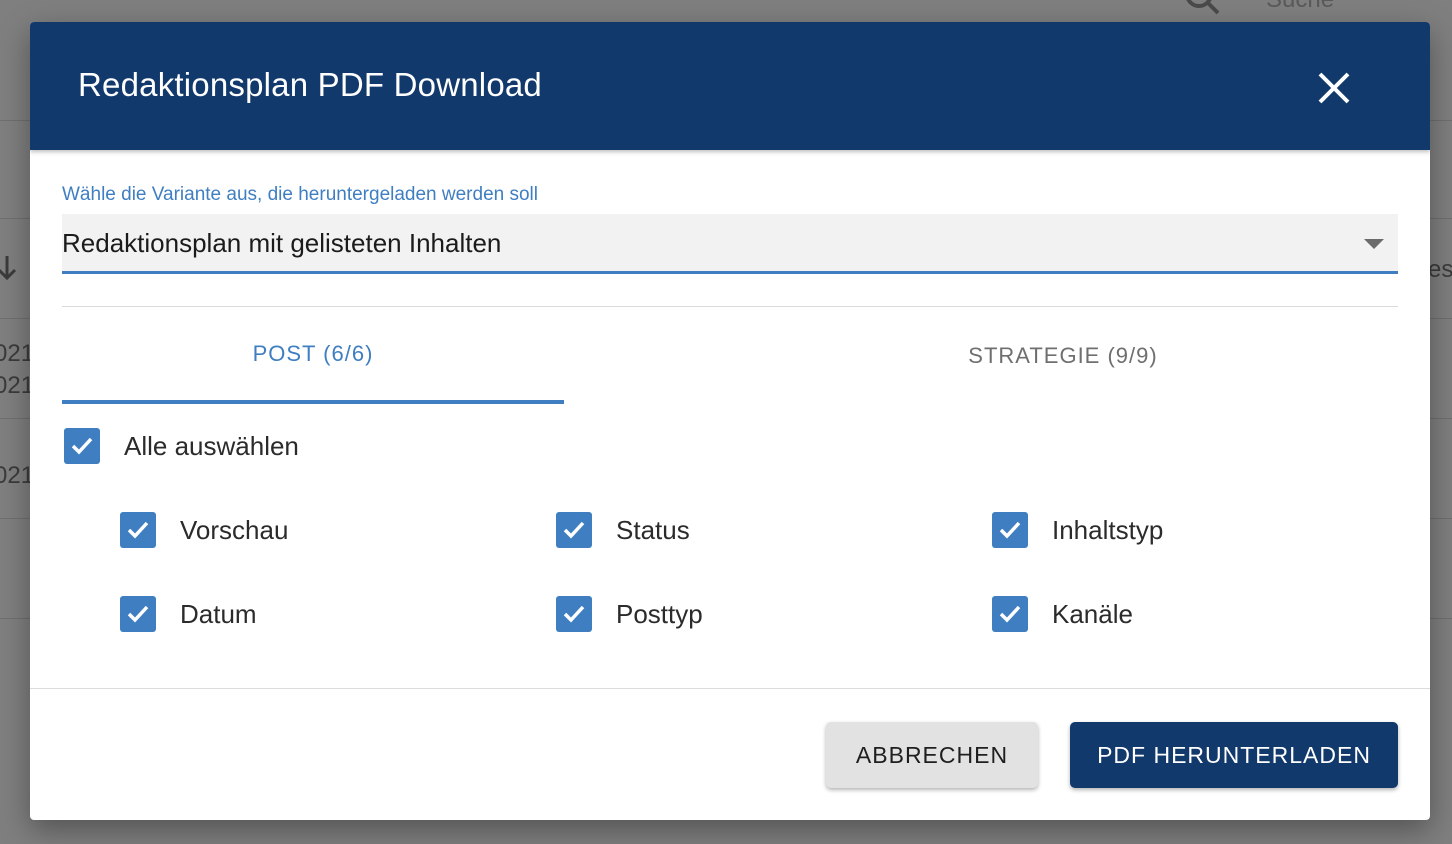 The height and width of the screenshot is (844, 1452). I want to click on checkbox-status: Status, so click(623, 530).